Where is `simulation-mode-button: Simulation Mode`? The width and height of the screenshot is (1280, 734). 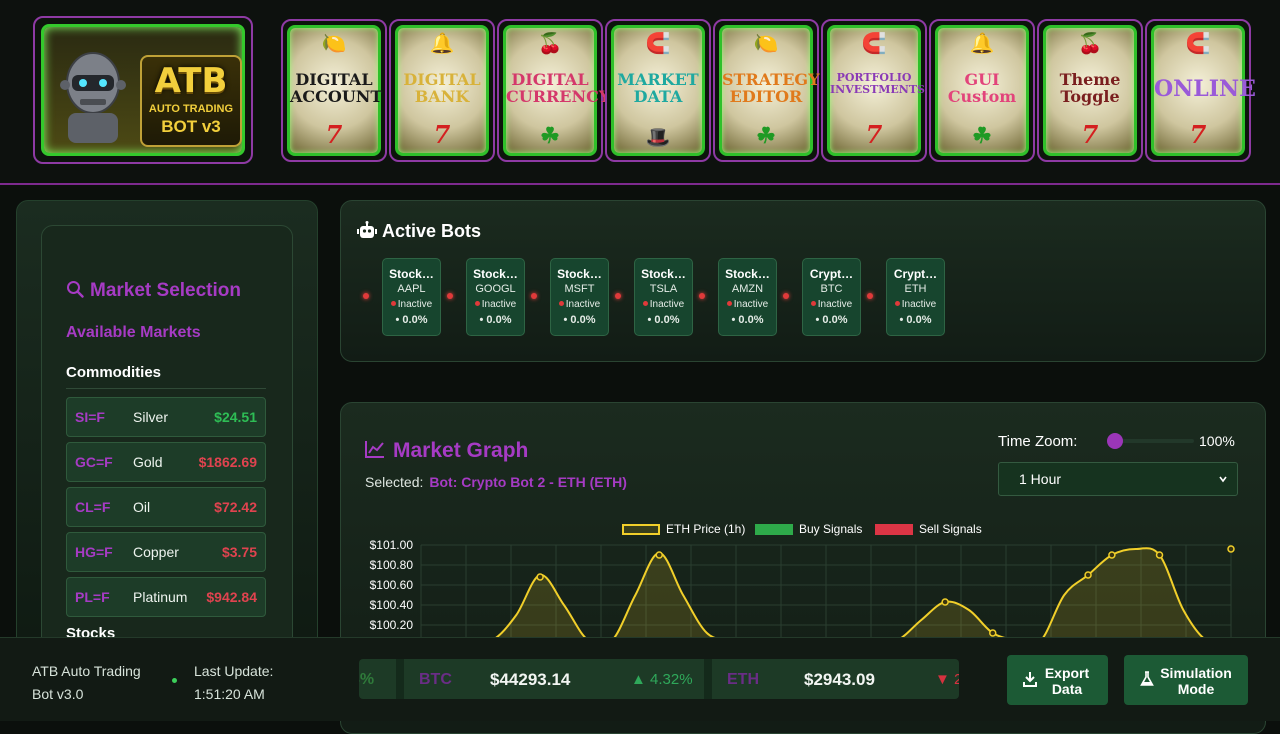
simulation-mode-button: Simulation Mode is located at coordinates (1186, 680).